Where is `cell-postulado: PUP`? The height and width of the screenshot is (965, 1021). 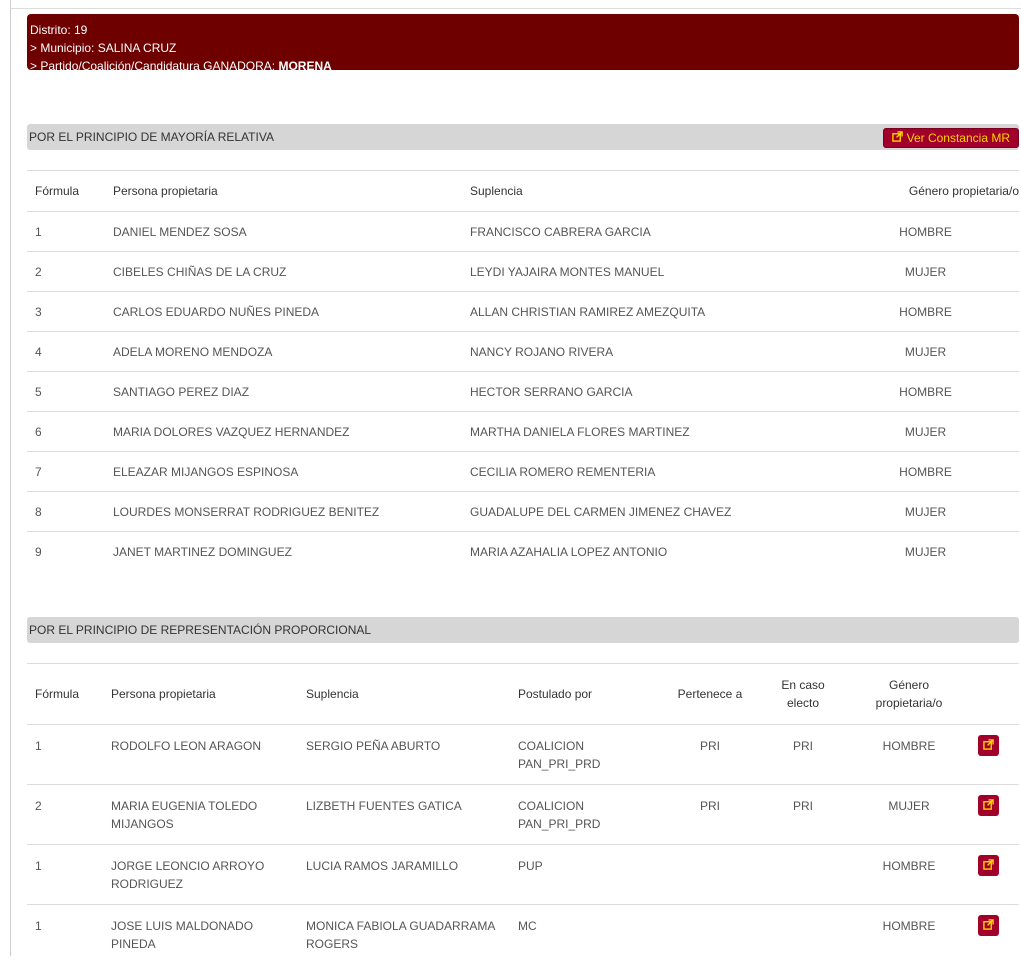 cell-postulado: PUP is located at coordinates (586, 874).